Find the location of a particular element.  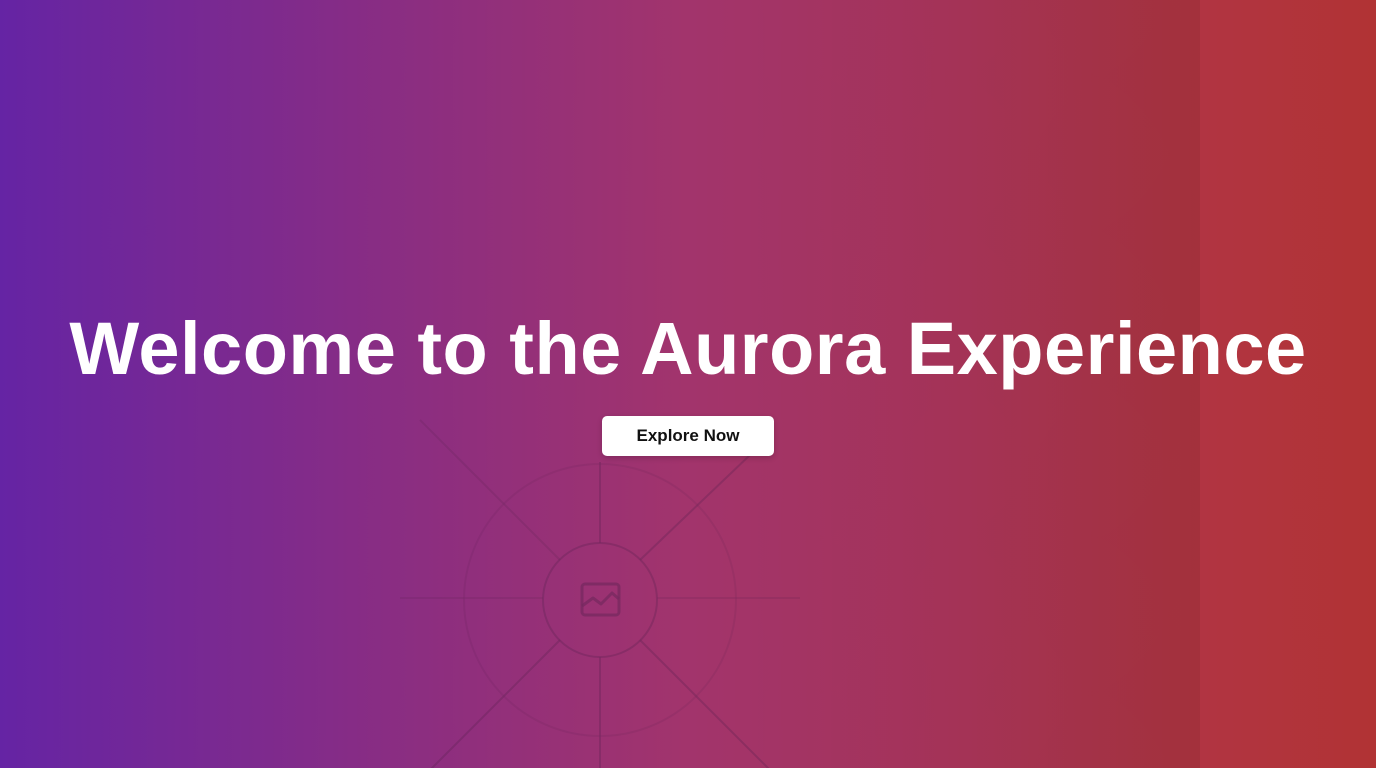

hero-headline: Welcome to the Aurora Experience is located at coordinates (688, 348).